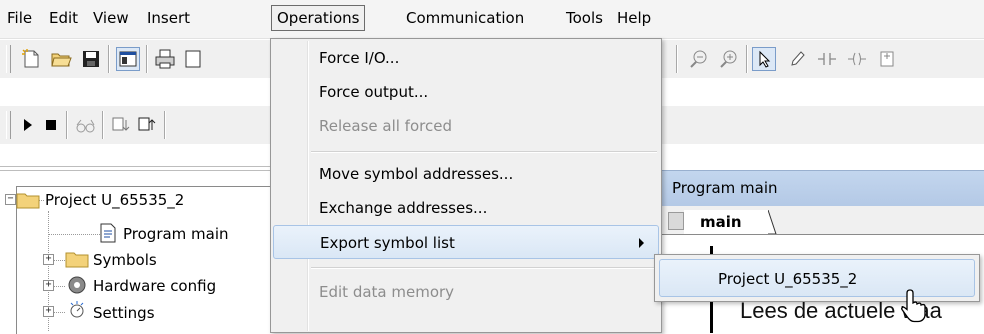 The width and height of the screenshot is (984, 334). What do you see at coordinates (193, 59) in the screenshot?
I see `page-icon` at bounding box center [193, 59].